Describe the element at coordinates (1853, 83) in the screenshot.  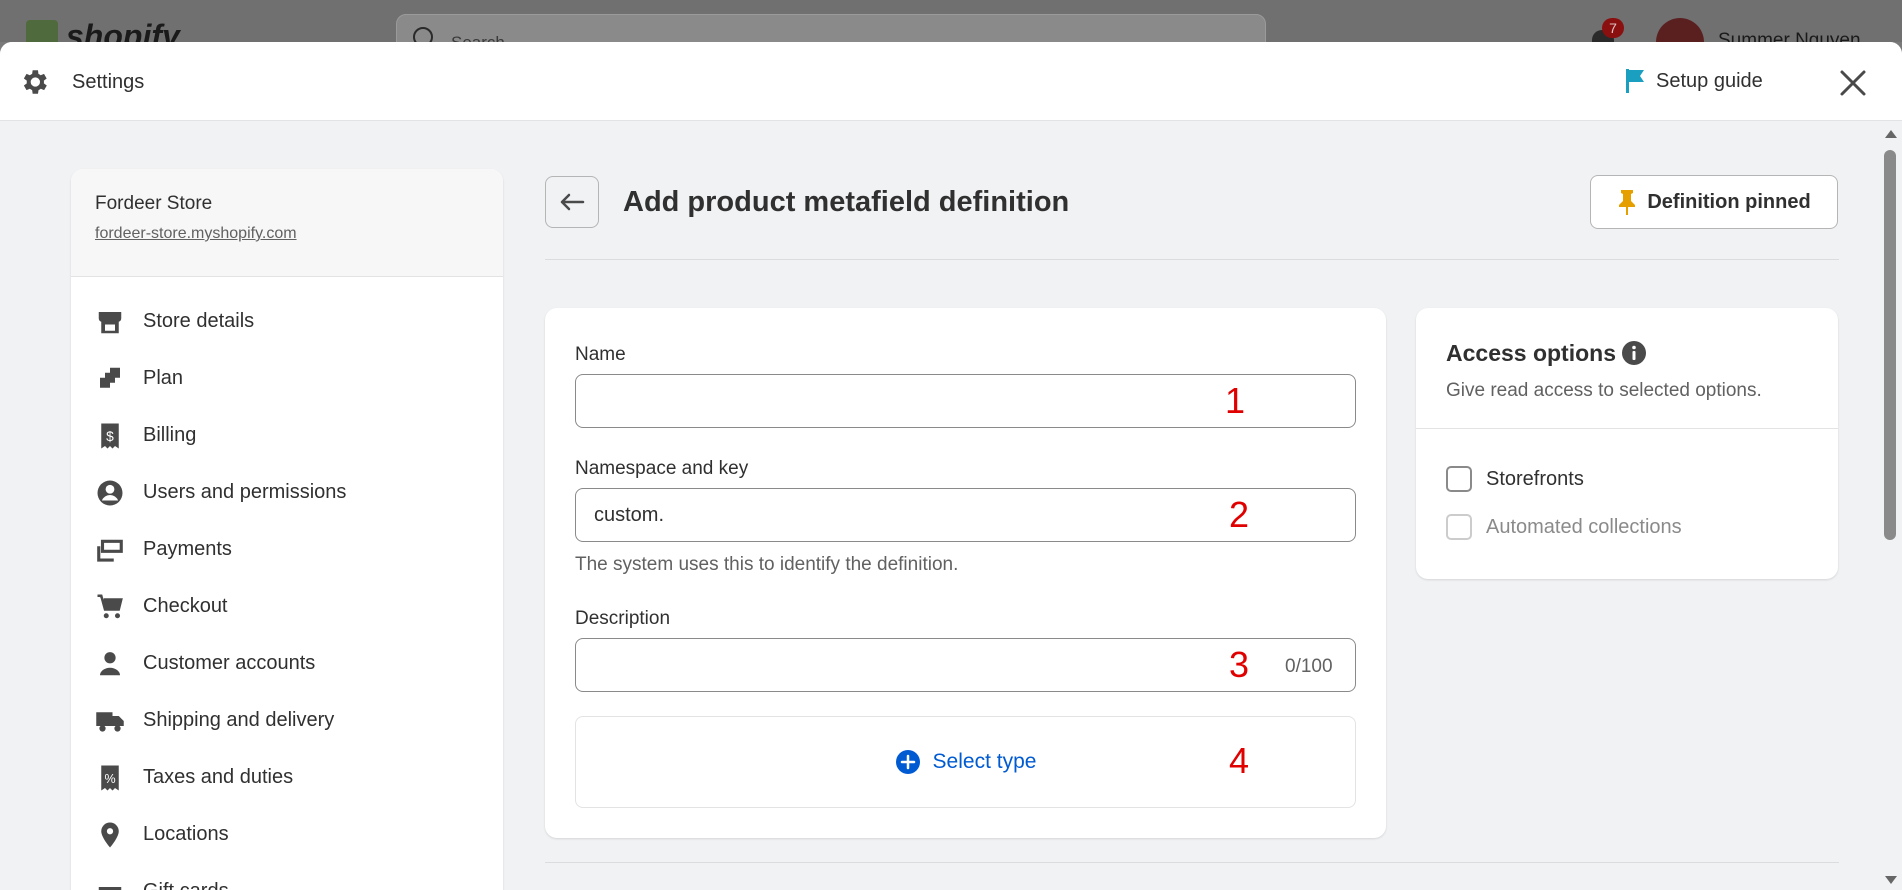
I see `close-icon` at that location.